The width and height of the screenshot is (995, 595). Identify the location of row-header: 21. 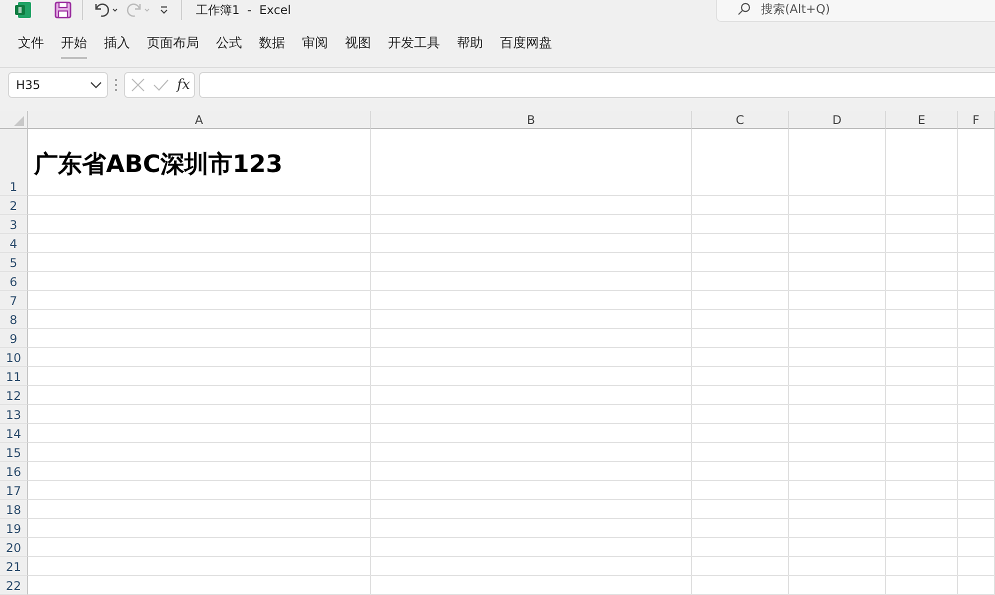
(14, 566).